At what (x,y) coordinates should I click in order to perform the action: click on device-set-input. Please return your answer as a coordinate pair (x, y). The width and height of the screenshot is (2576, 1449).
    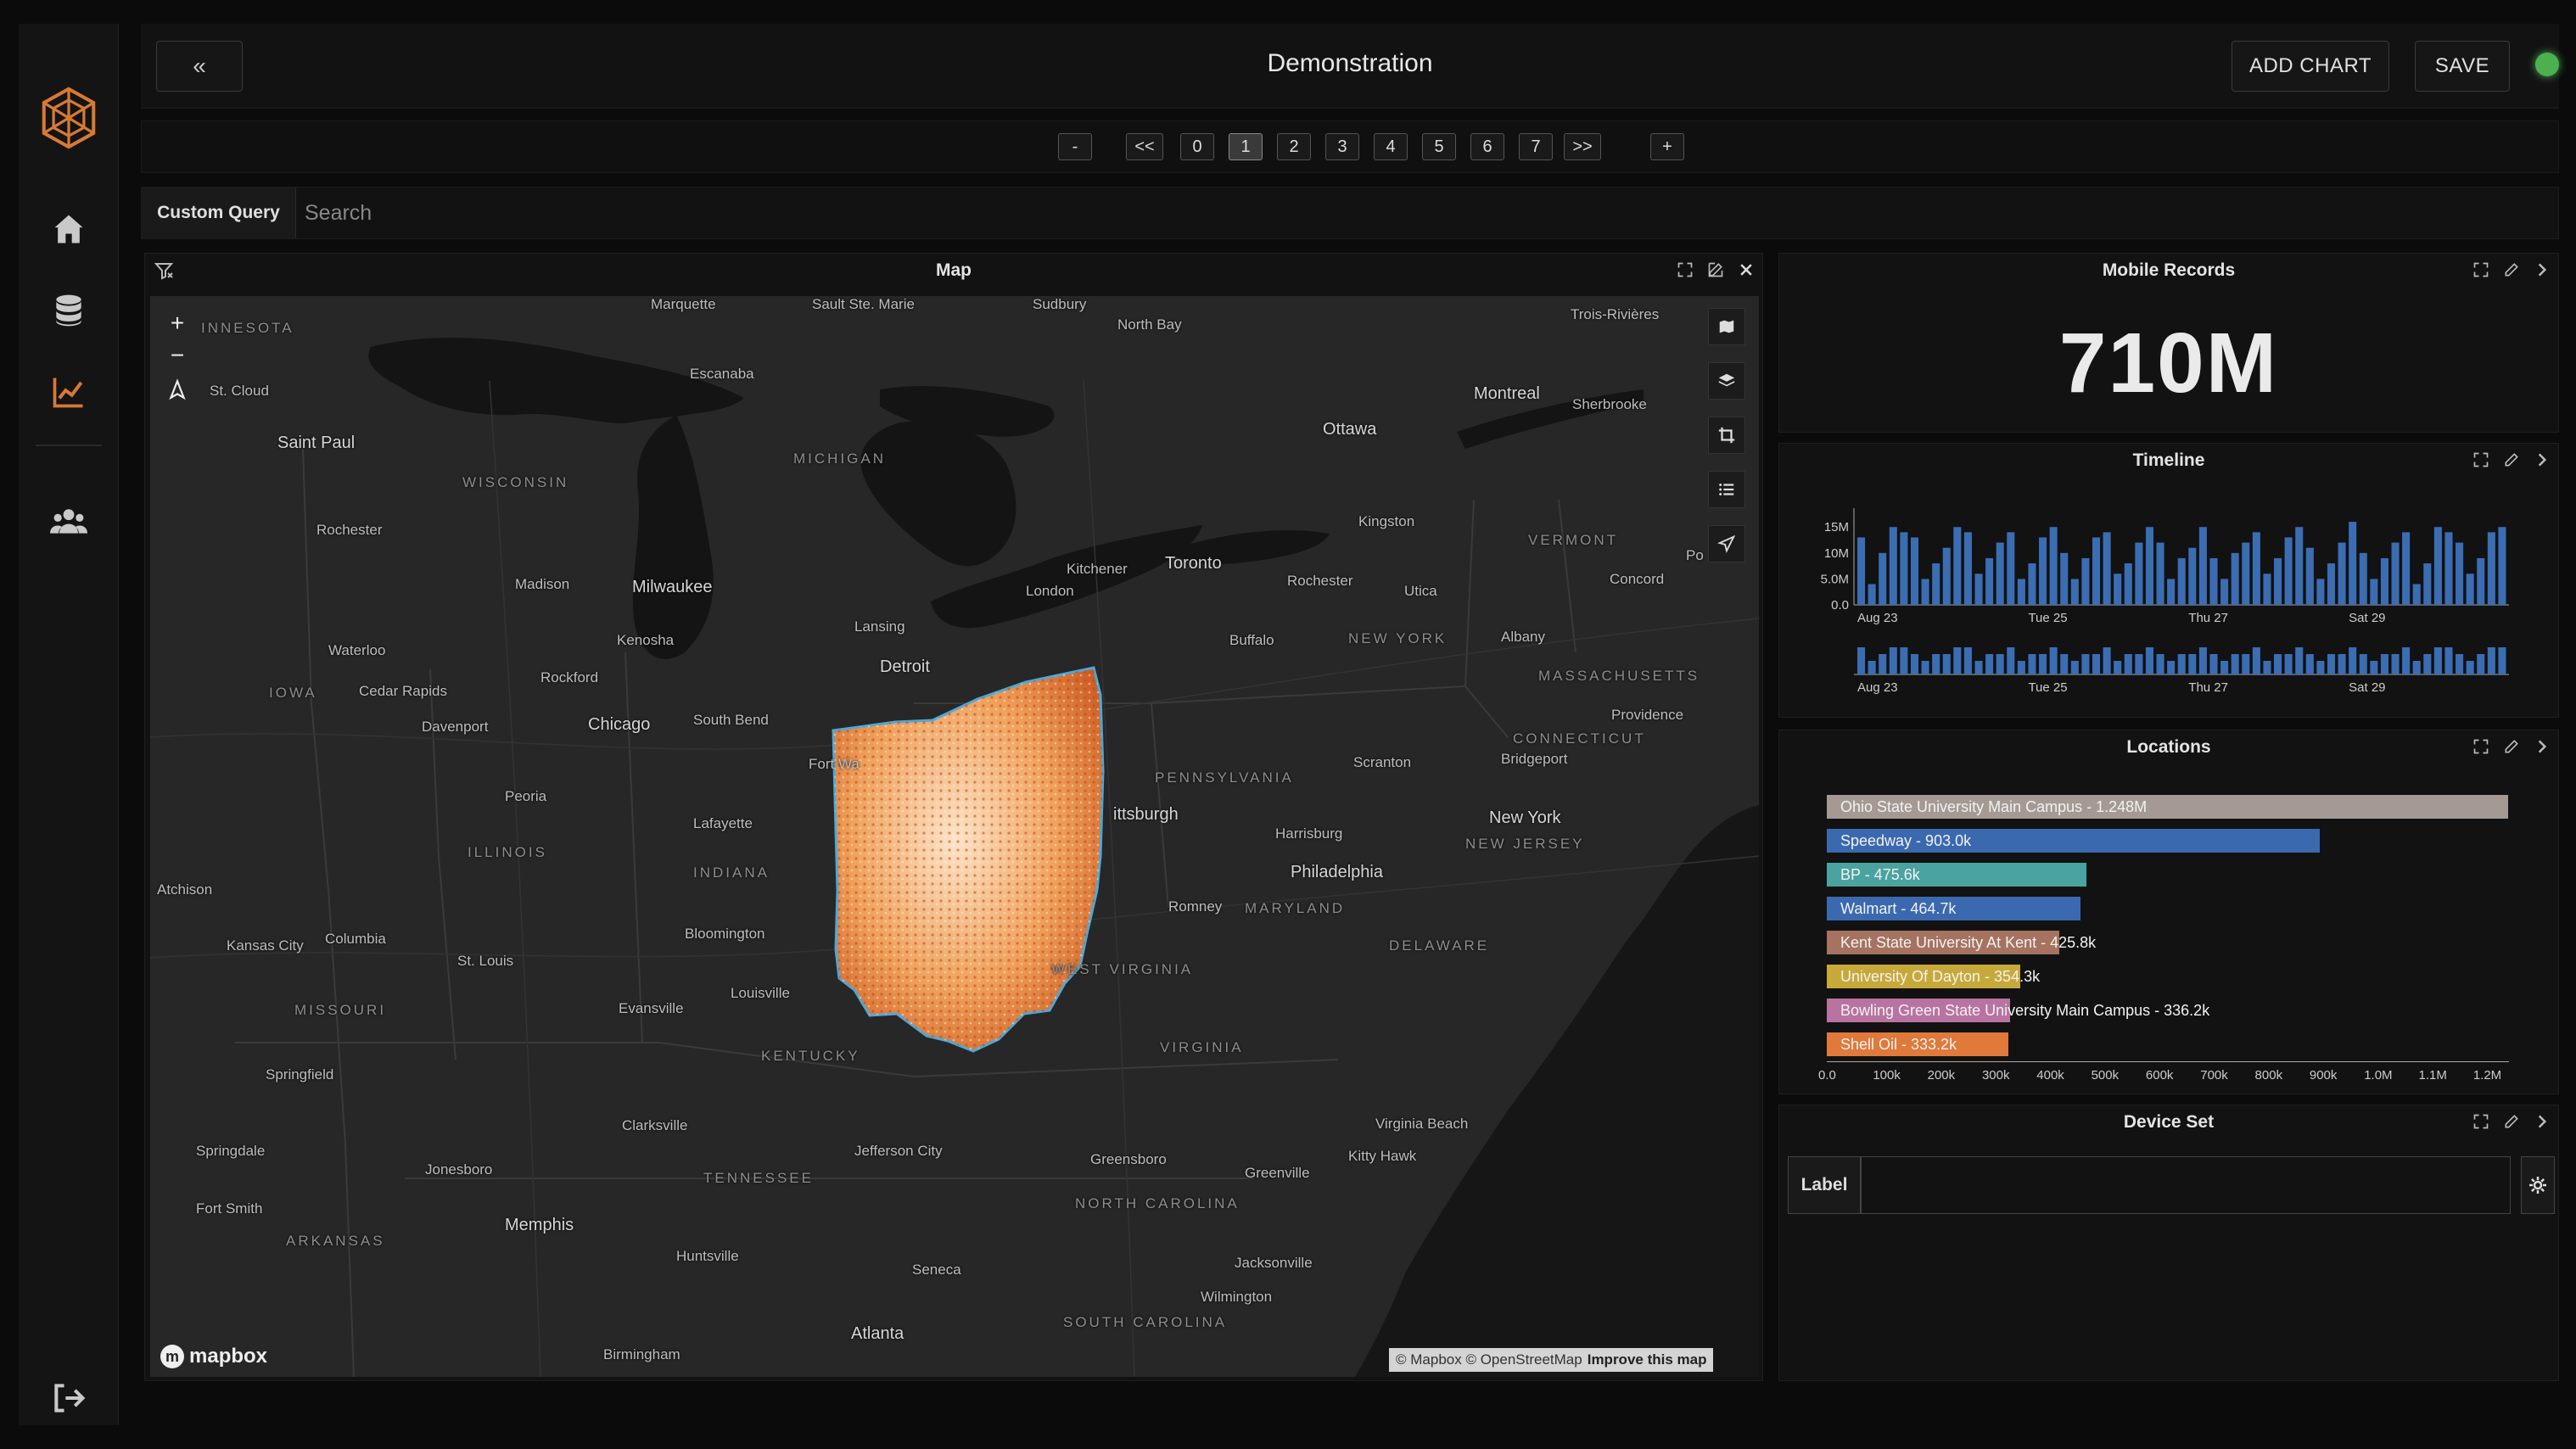
    Looking at the image, I should click on (2186, 1185).